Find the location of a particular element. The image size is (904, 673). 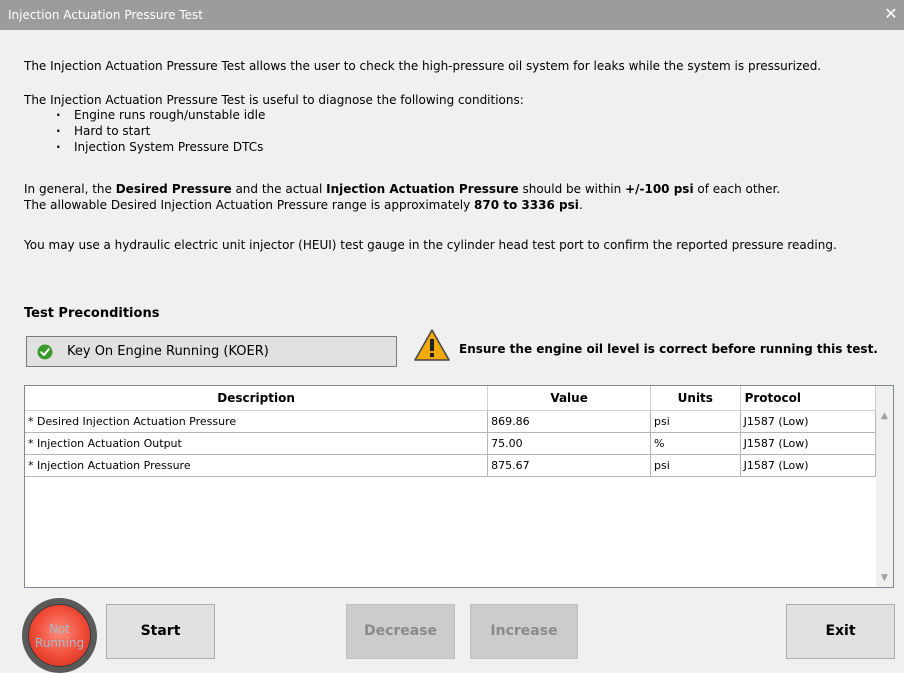

column-header-units: Units is located at coordinates (695, 398).